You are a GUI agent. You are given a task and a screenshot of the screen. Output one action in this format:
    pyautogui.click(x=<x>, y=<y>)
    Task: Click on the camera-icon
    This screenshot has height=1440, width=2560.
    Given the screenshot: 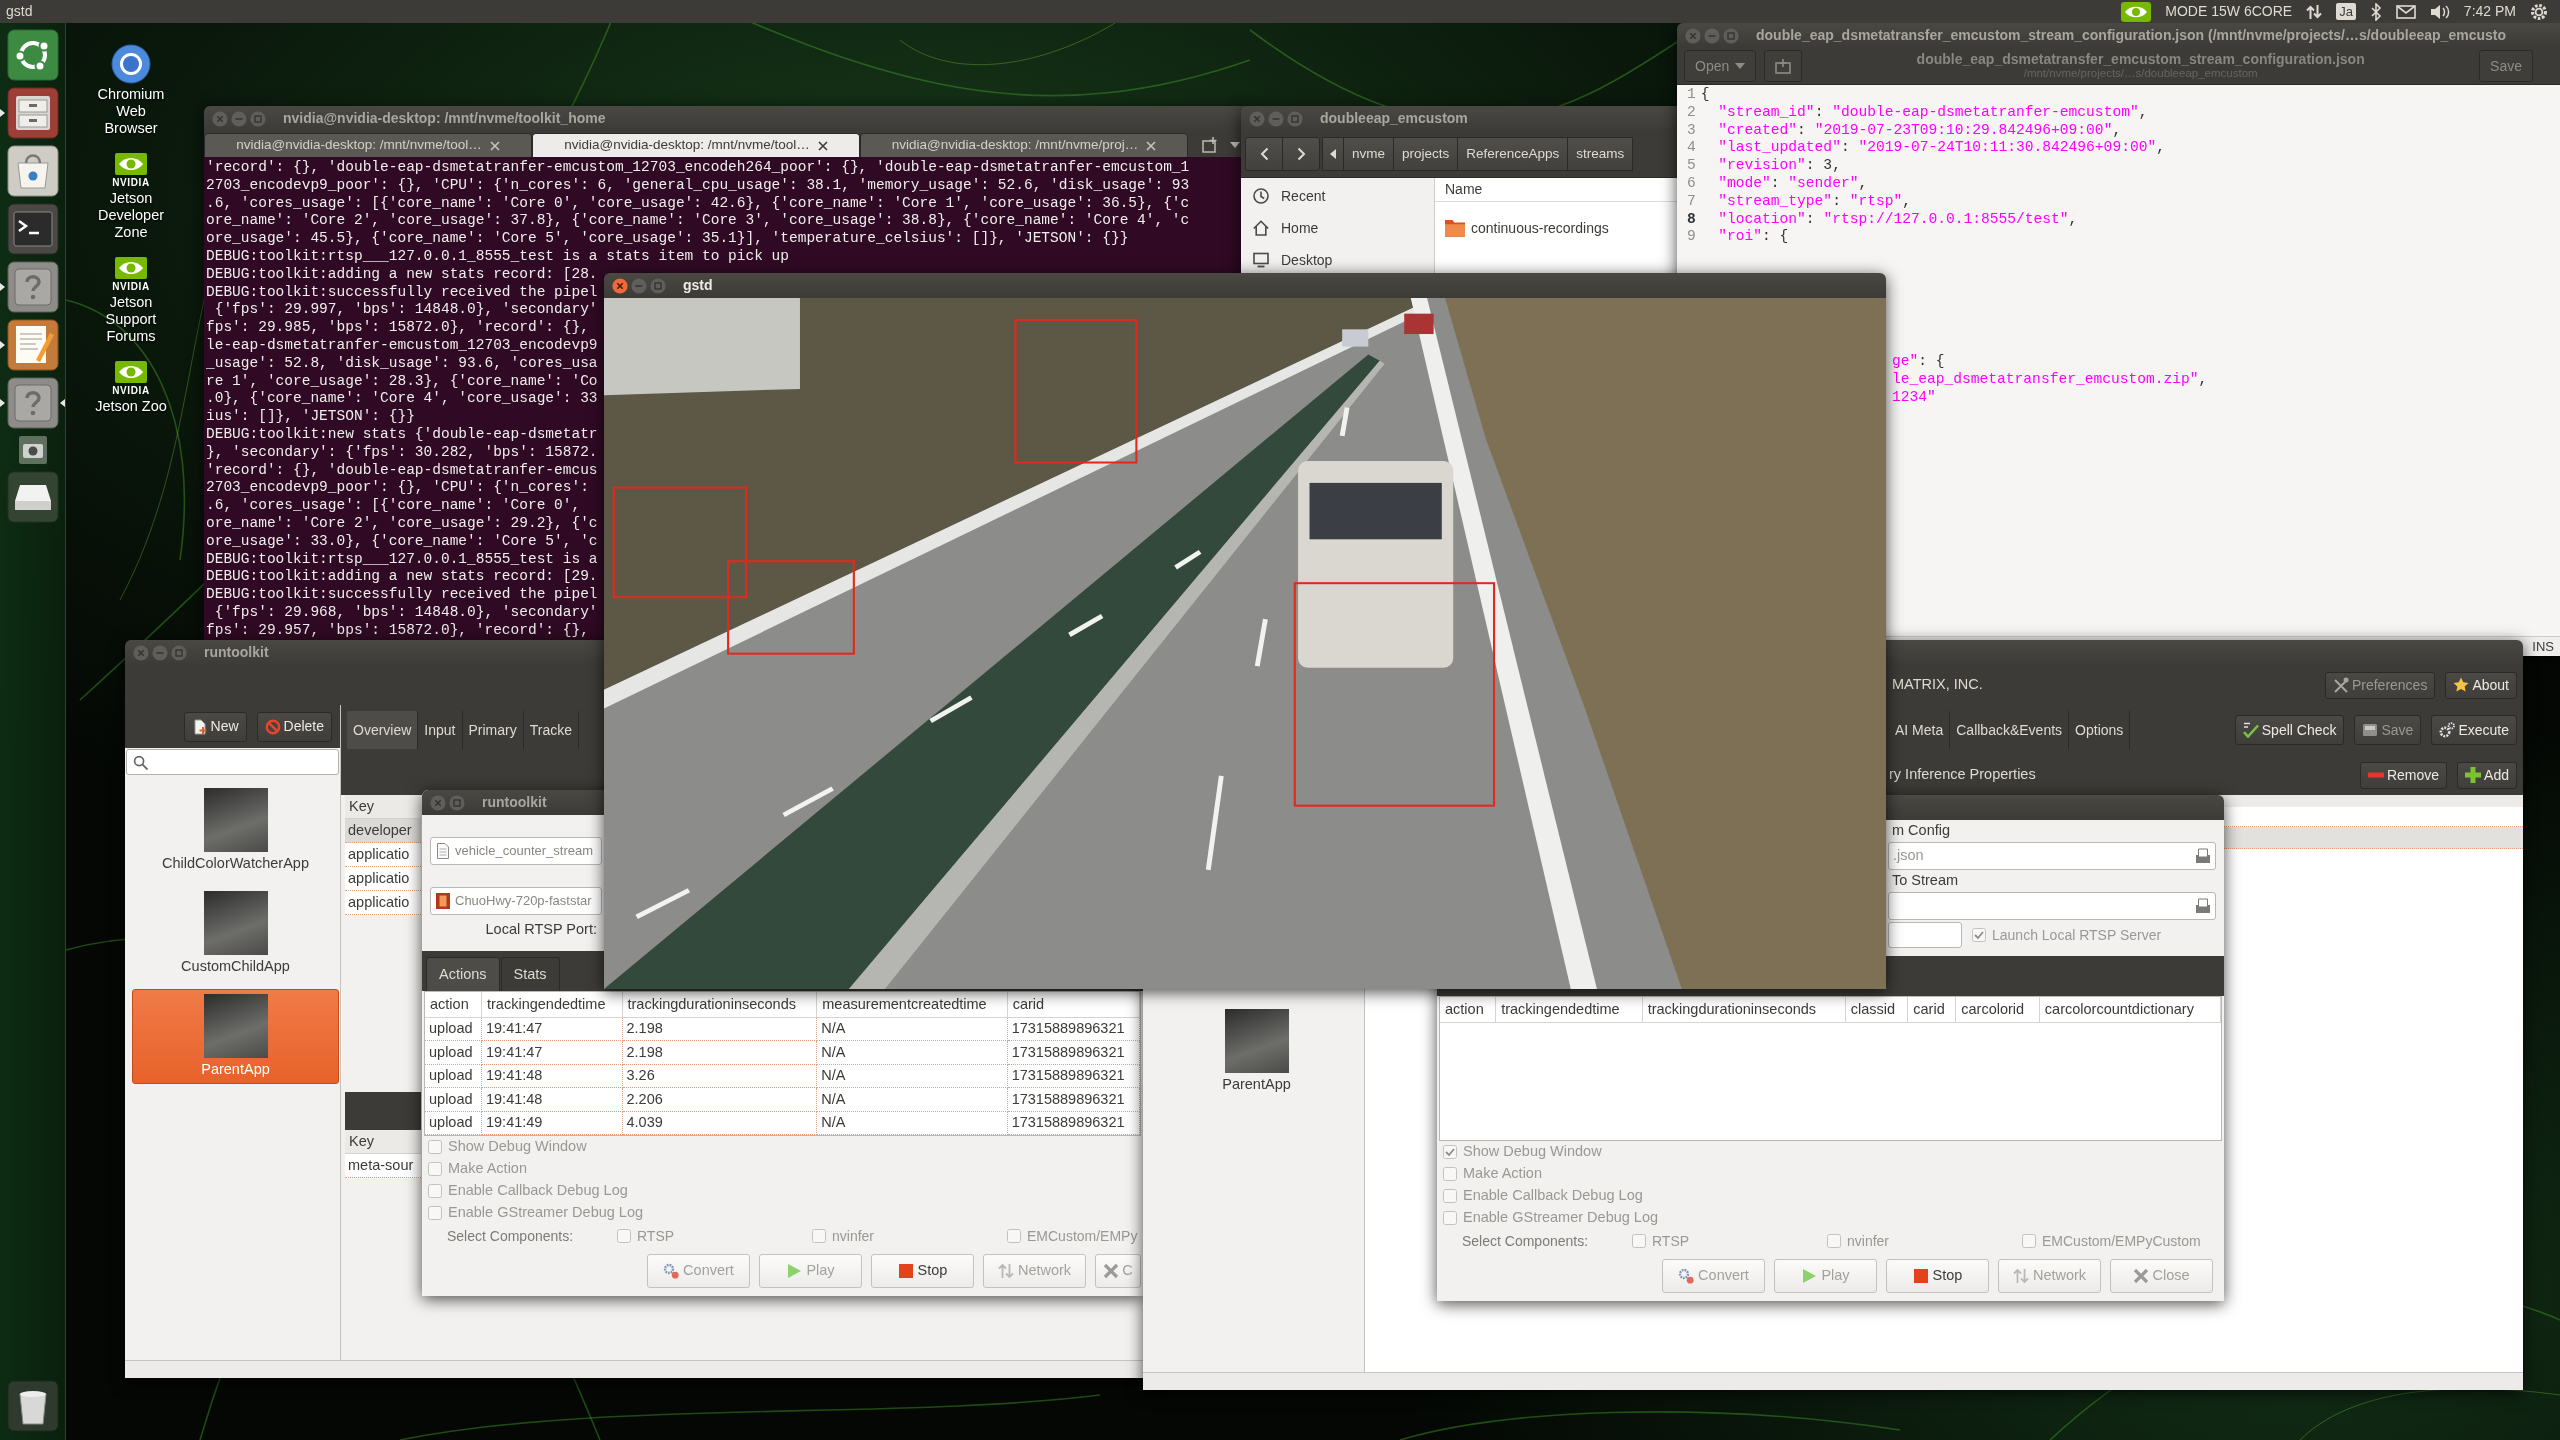 What is the action you would take?
    pyautogui.click(x=32, y=450)
    